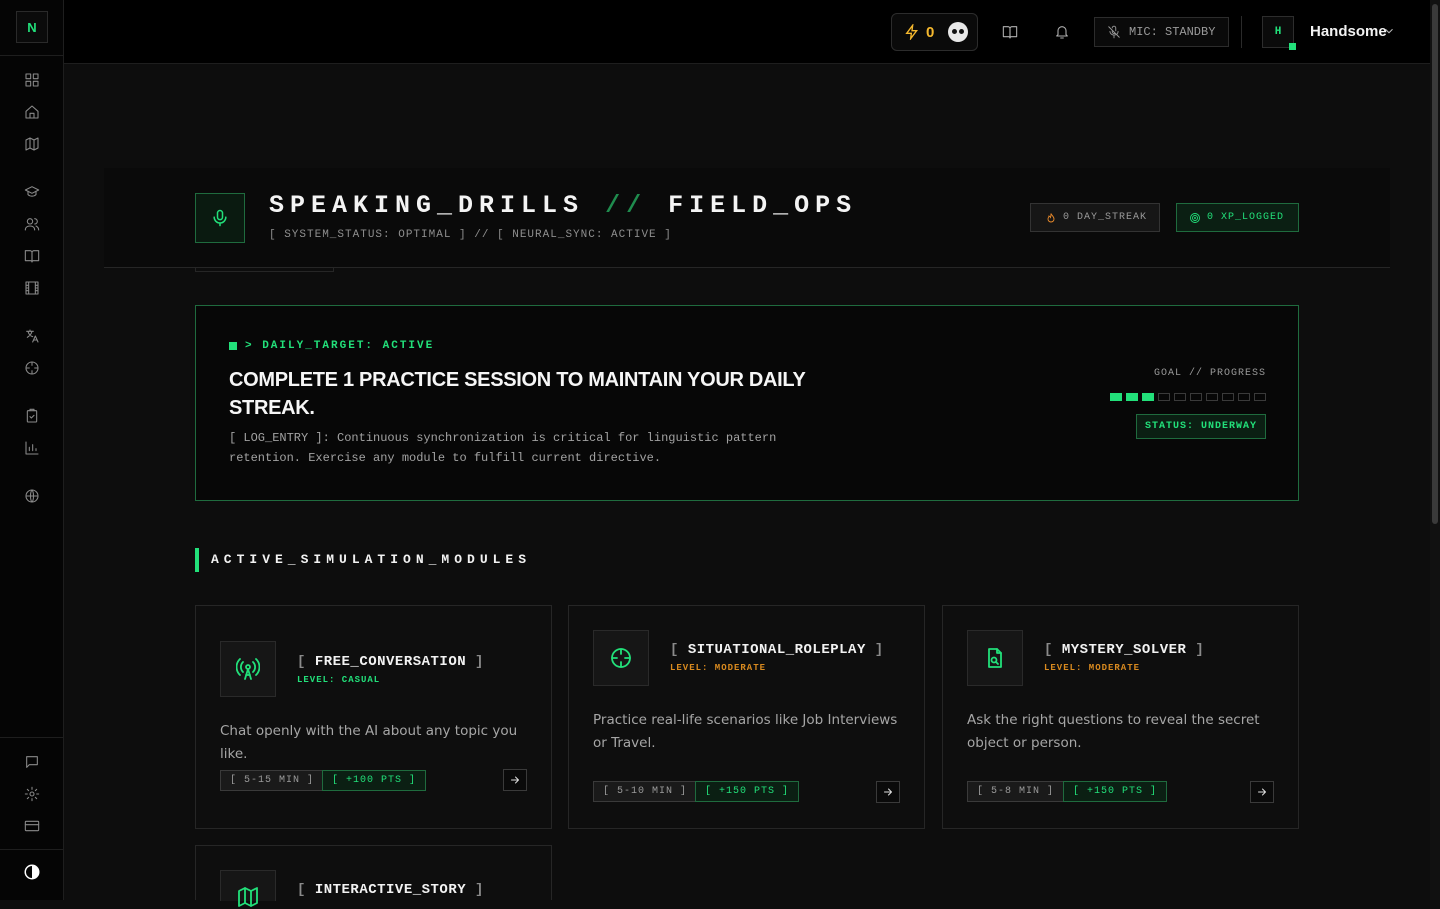 This screenshot has height=909, width=1440. What do you see at coordinates (1292, 46) in the screenshot?
I see `online-indicator` at bounding box center [1292, 46].